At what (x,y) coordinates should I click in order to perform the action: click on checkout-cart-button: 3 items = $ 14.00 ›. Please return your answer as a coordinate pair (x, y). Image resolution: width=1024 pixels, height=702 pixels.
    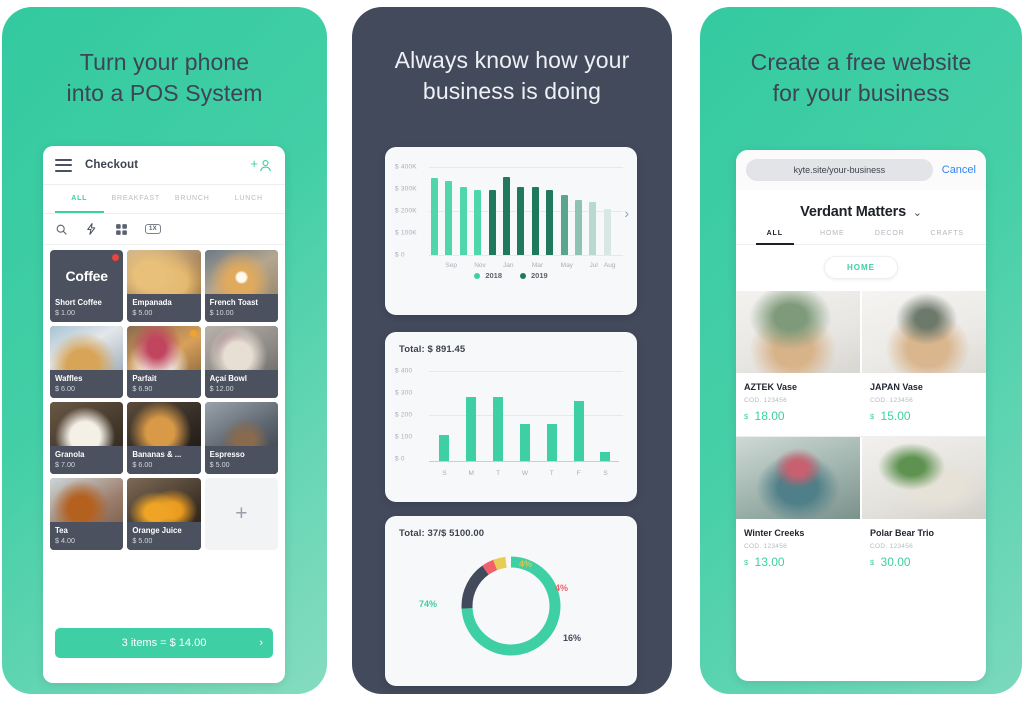
    Looking at the image, I should click on (164, 643).